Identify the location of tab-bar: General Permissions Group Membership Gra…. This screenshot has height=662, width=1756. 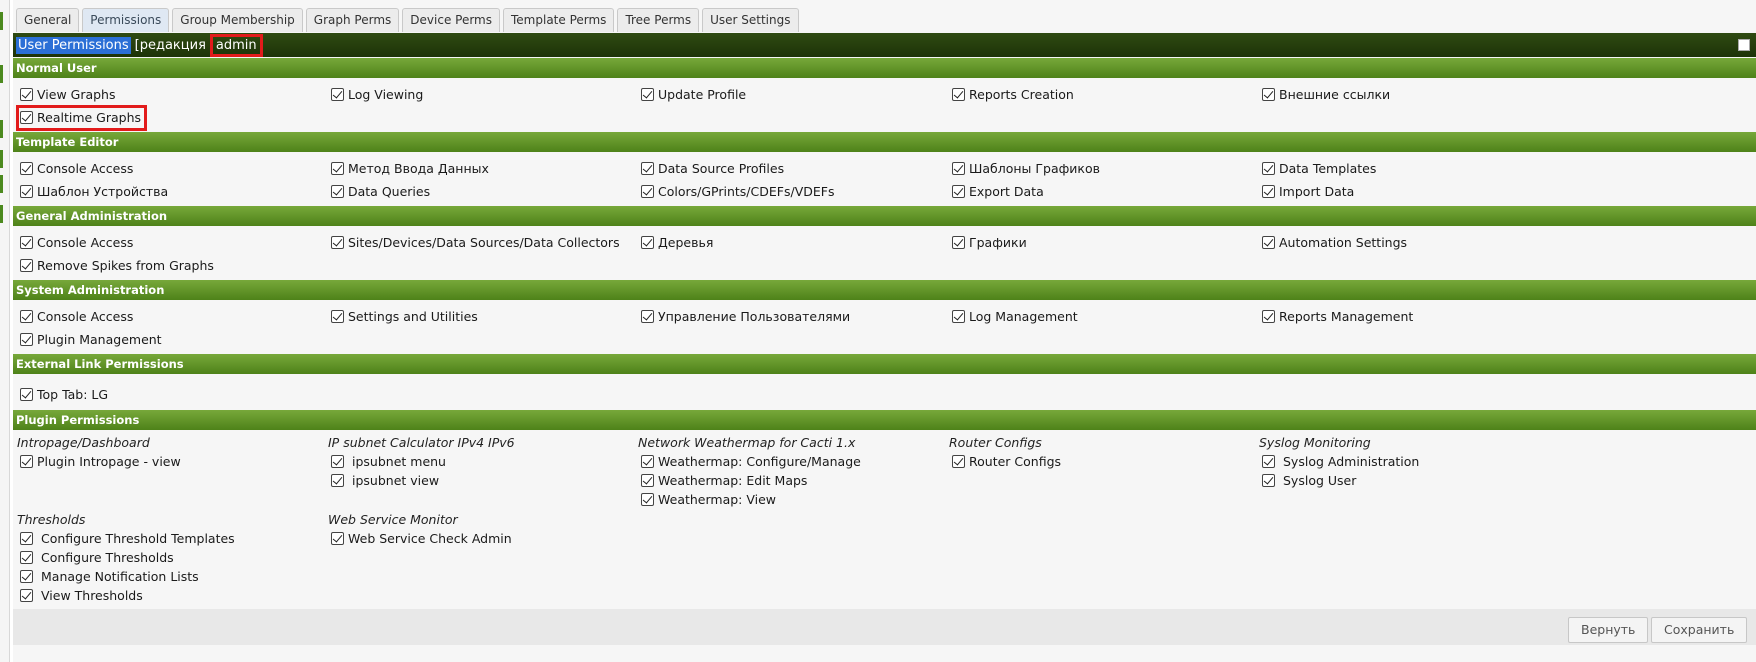
(407, 20).